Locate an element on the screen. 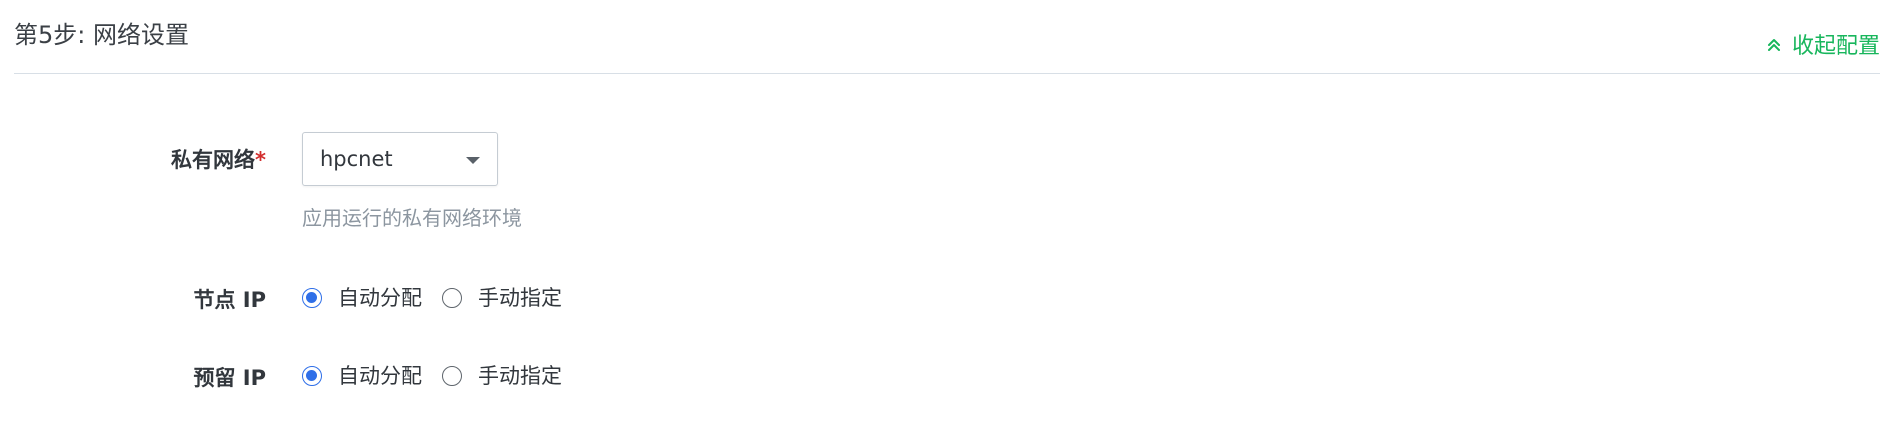  node-ip-manual-option: 手动指定 is located at coordinates (502, 298).